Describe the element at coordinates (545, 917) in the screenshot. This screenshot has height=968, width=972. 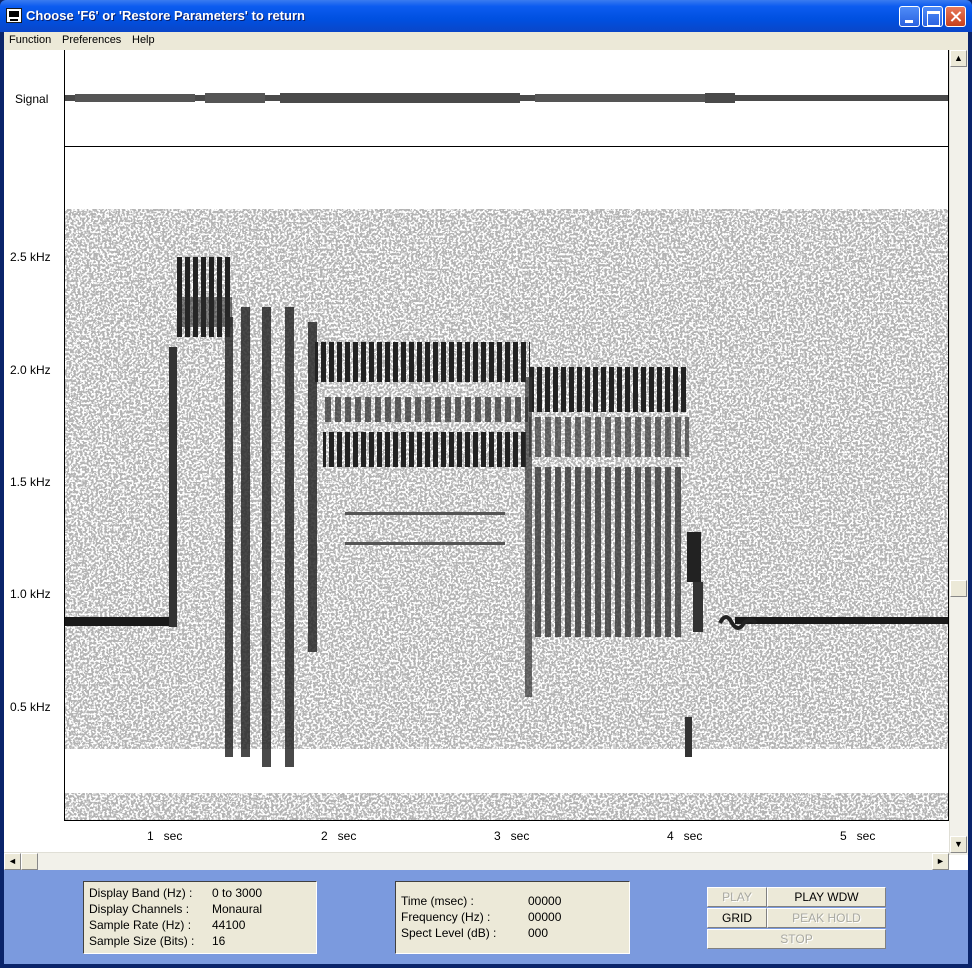
I see `readout-value-frequency: 00000` at that location.